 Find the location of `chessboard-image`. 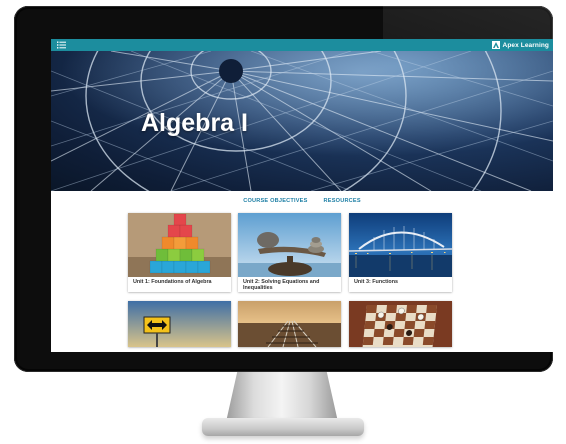

chessboard-image is located at coordinates (400, 324).